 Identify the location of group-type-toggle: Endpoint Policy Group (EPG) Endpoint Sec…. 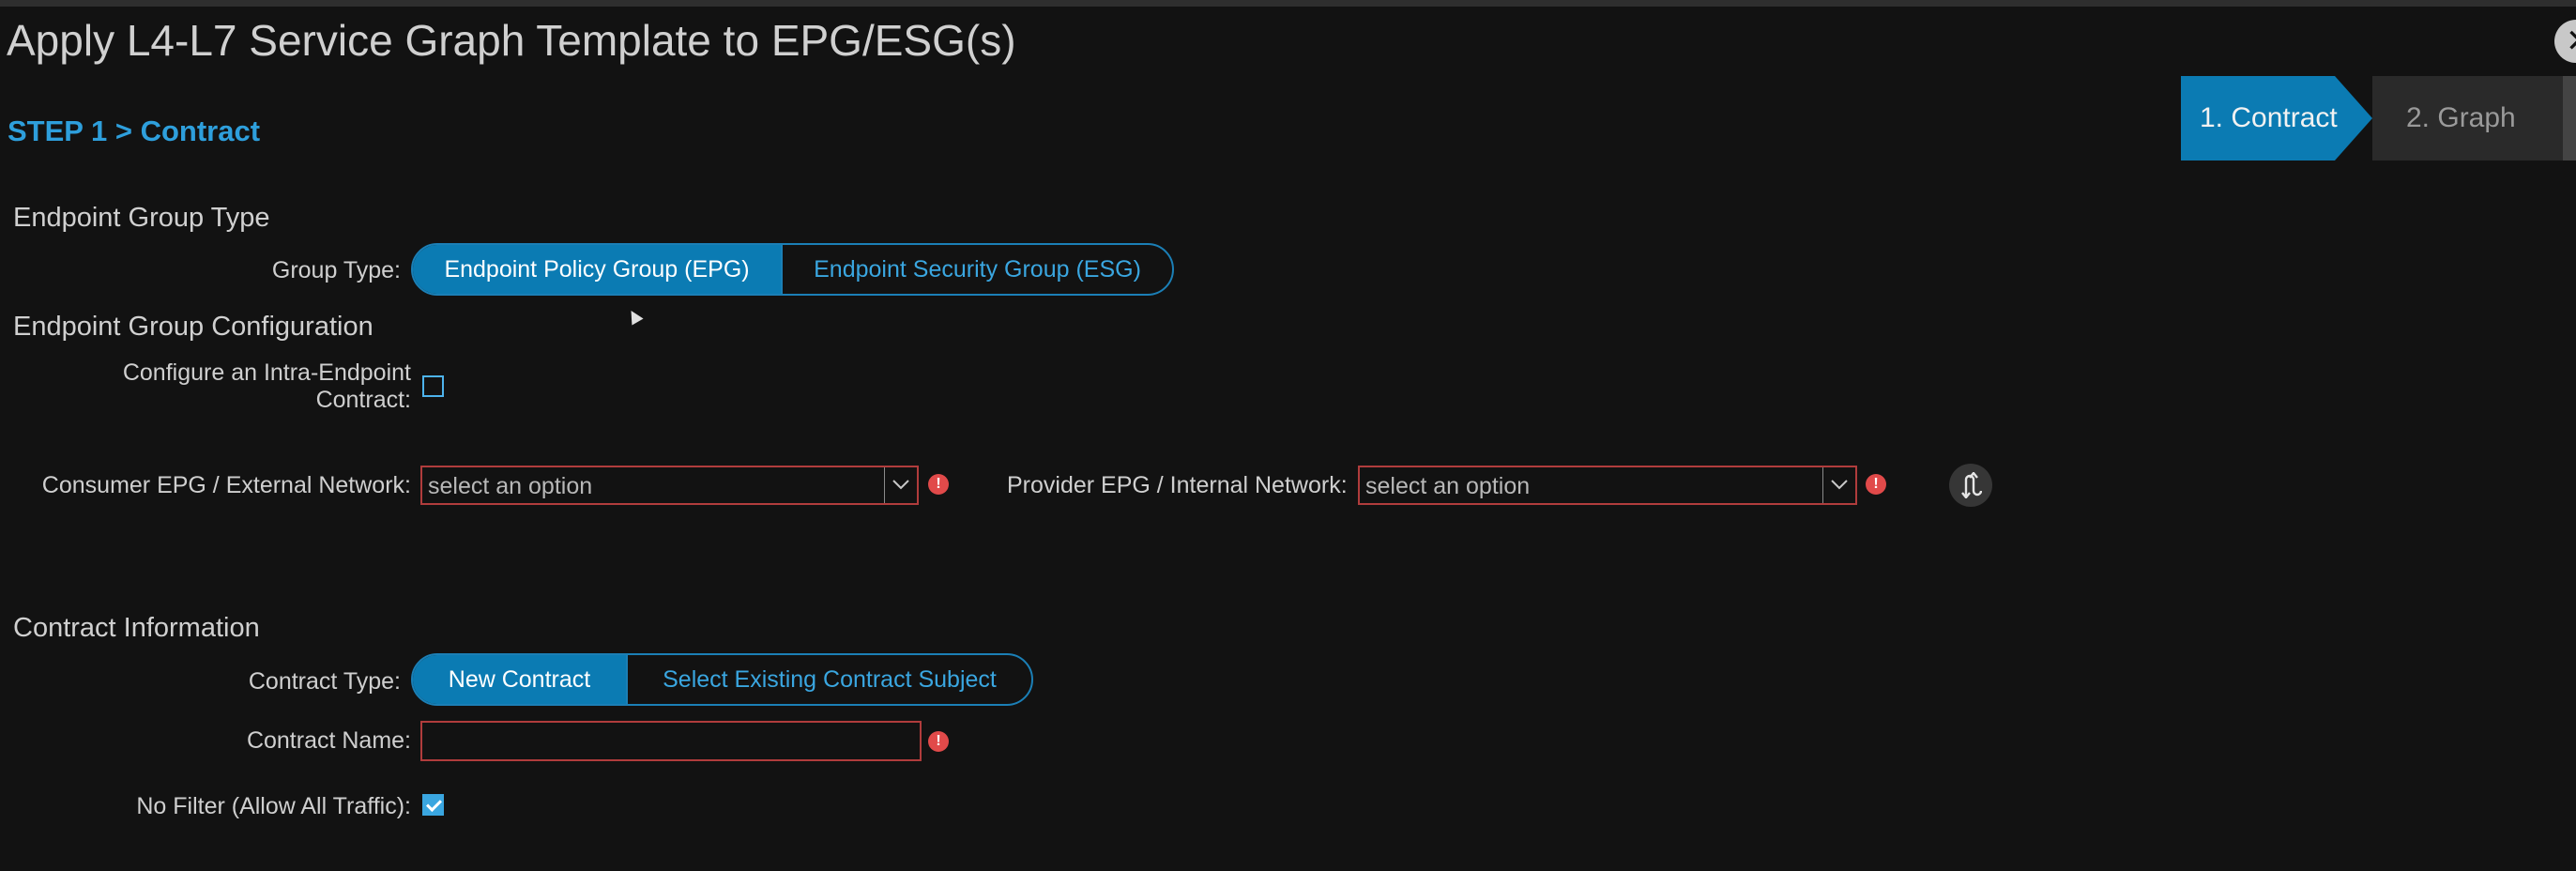
(792, 269).